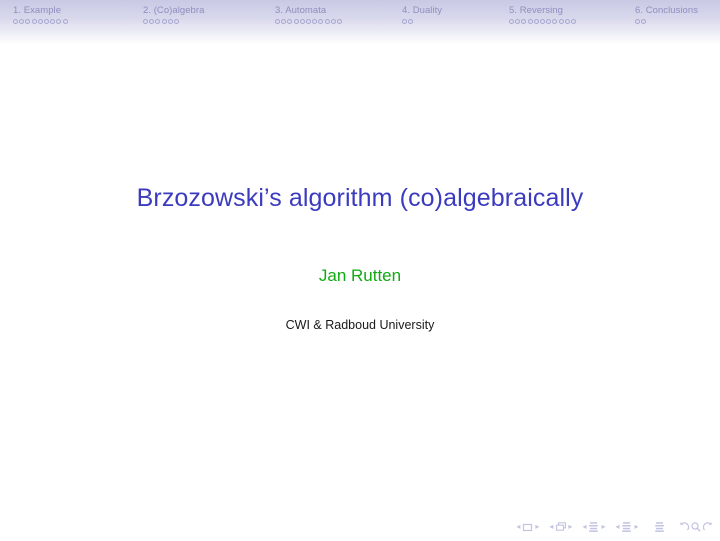 The height and width of the screenshot is (541, 720). I want to click on section-icon, so click(594, 527).